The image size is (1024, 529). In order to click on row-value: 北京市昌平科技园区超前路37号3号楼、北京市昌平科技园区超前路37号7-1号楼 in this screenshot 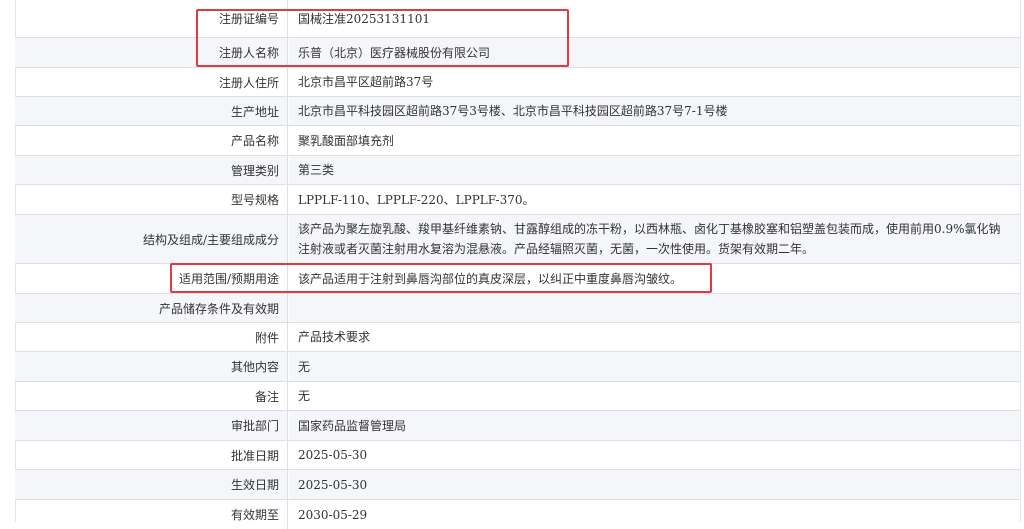, I will do `click(654, 111)`.